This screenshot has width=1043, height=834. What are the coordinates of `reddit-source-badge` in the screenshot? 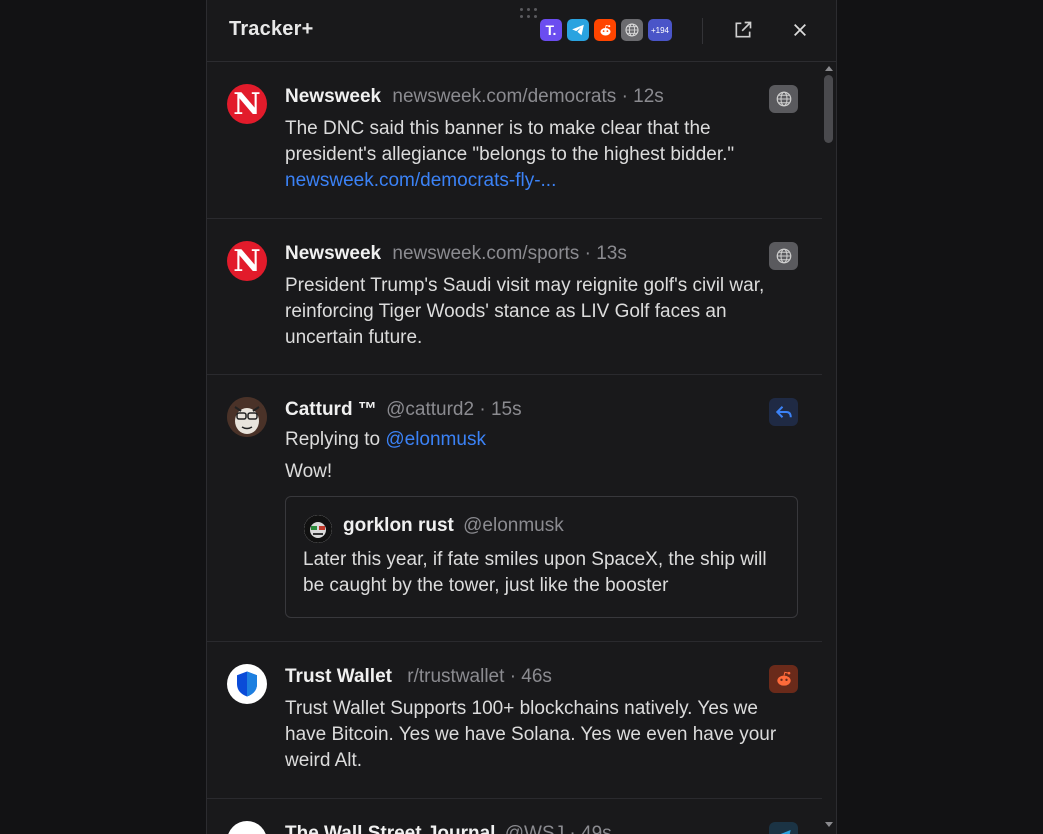 It's located at (783, 679).